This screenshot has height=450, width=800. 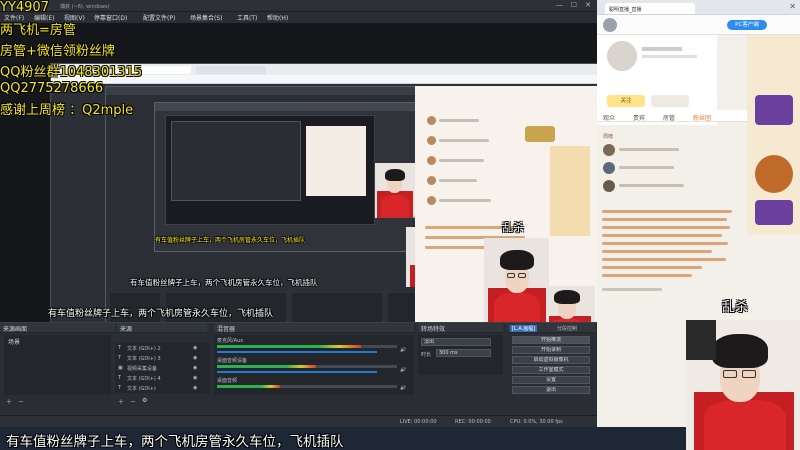 What do you see at coordinates (639, 117) in the screenshot?
I see `tab-vip: 贵宾` at bounding box center [639, 117].